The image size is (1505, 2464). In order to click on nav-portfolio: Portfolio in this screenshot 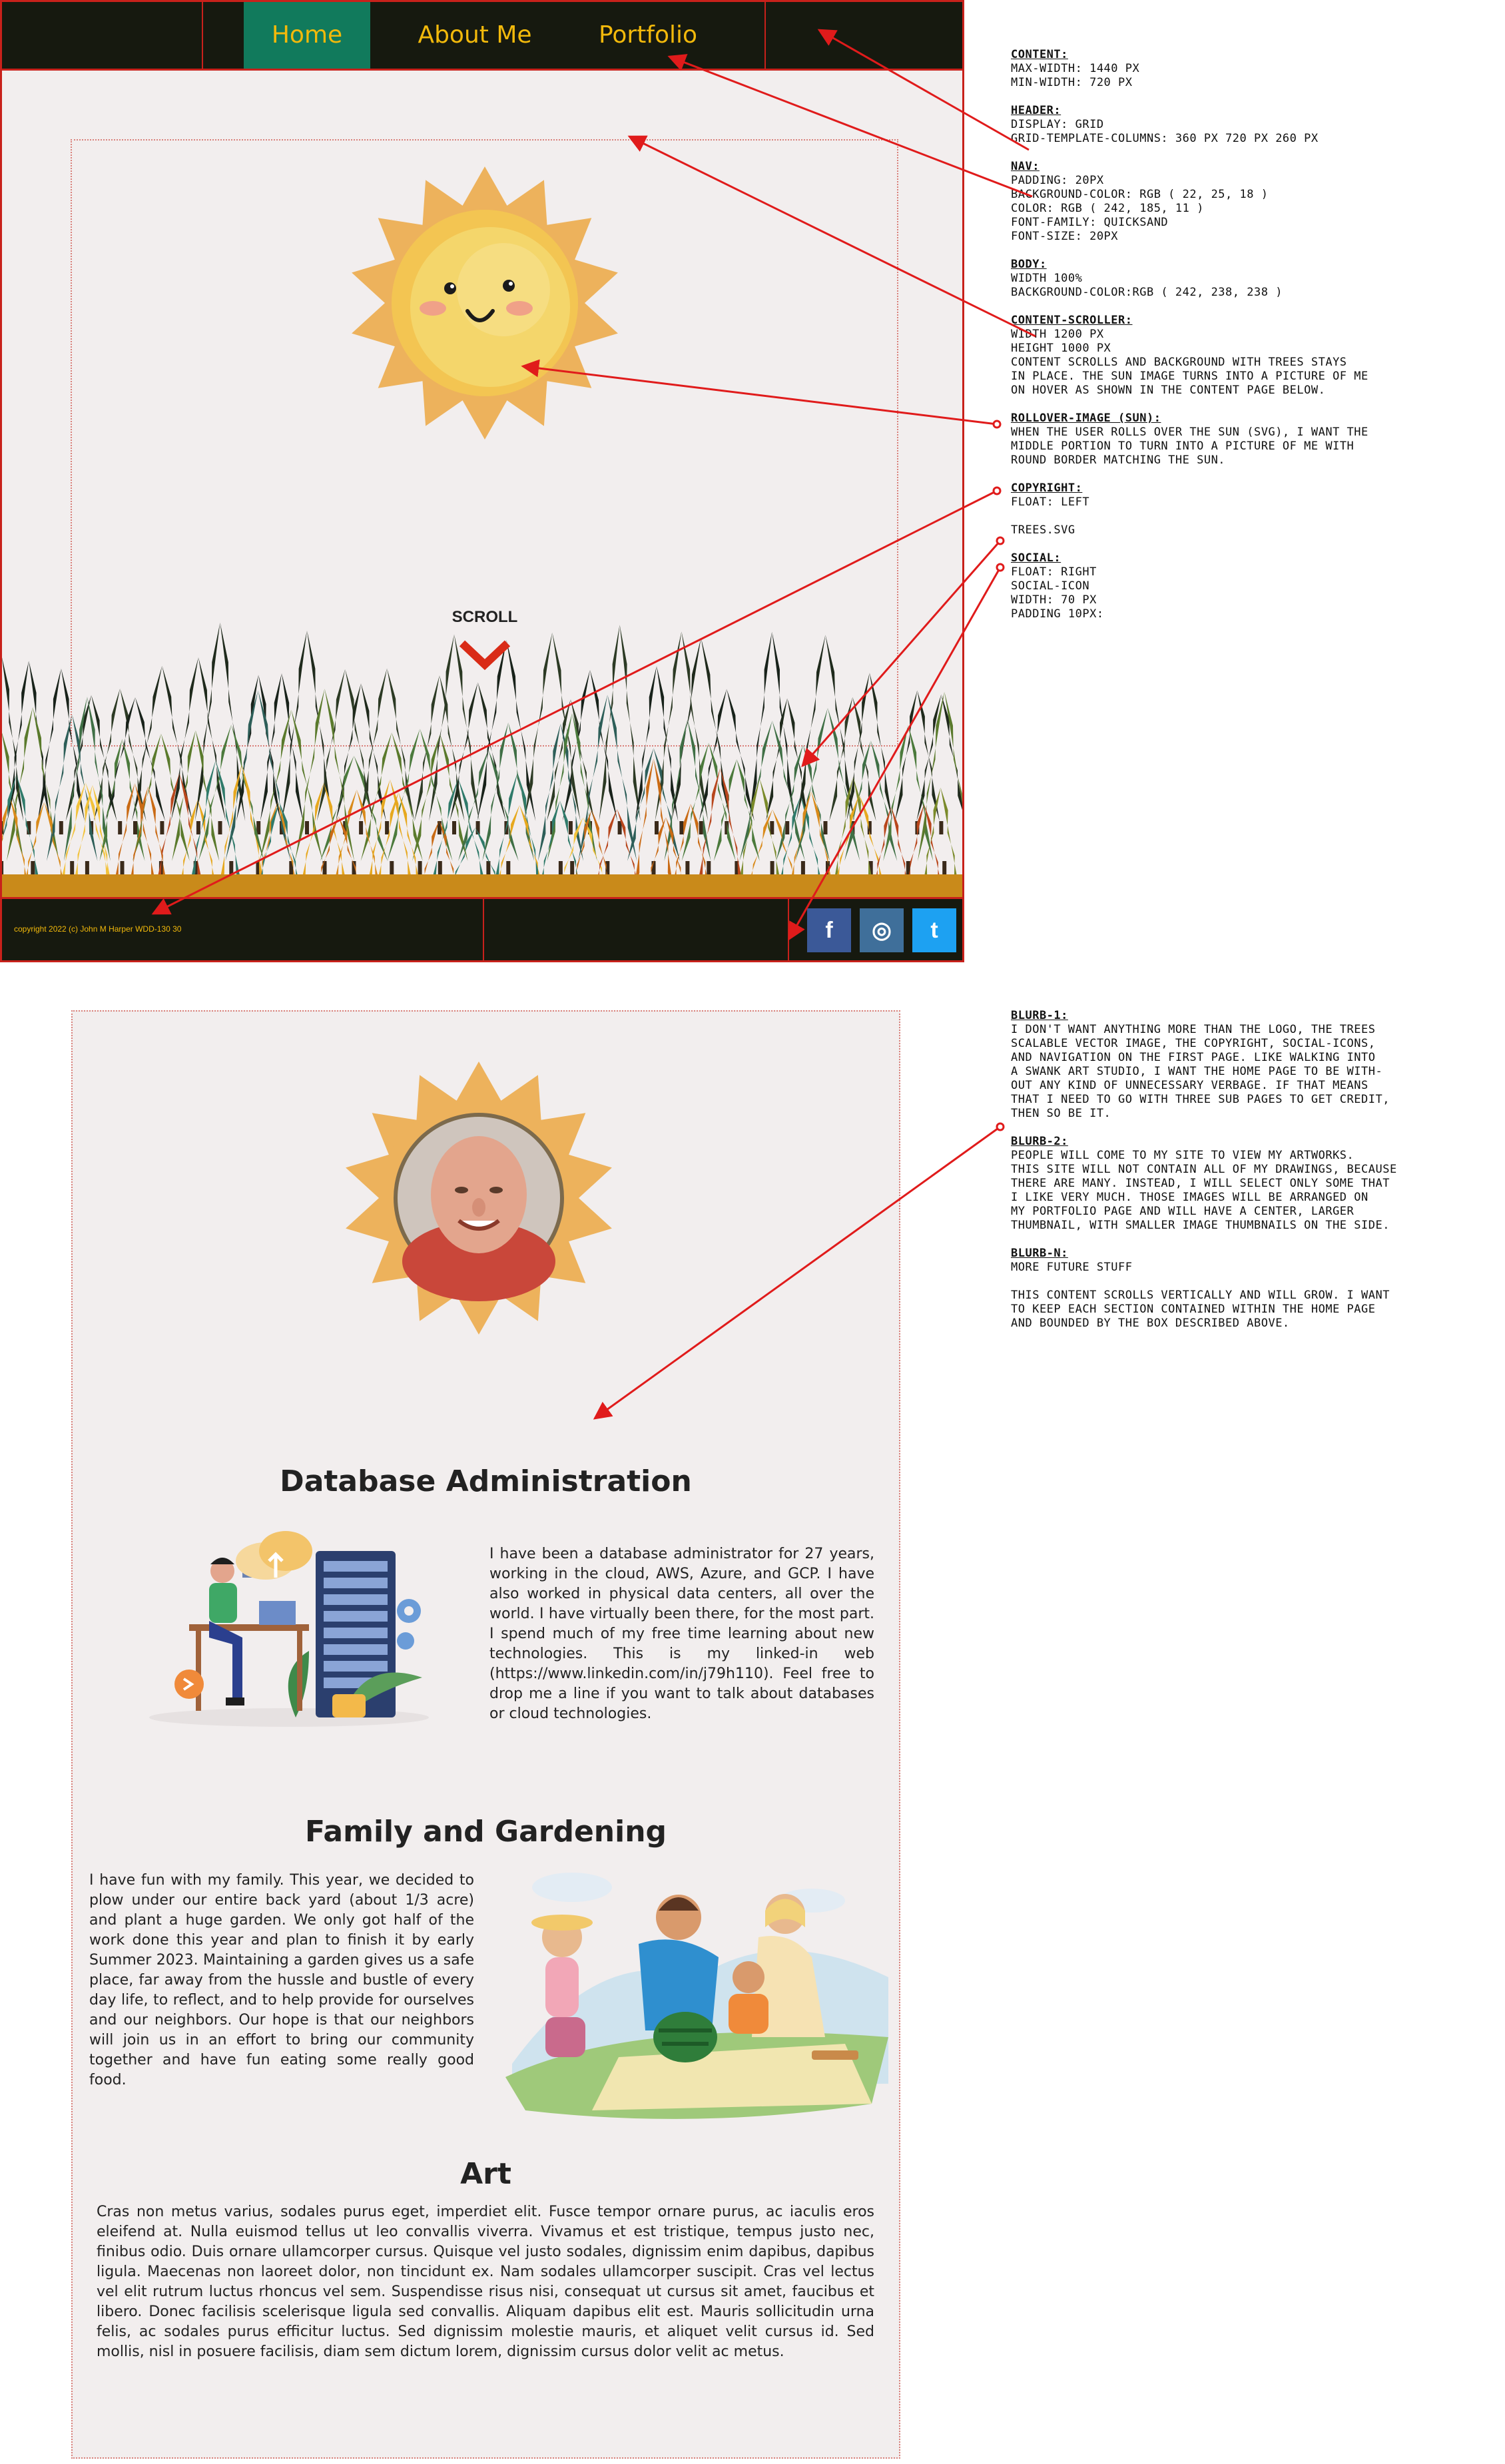, I will do `click(648, 35)`.